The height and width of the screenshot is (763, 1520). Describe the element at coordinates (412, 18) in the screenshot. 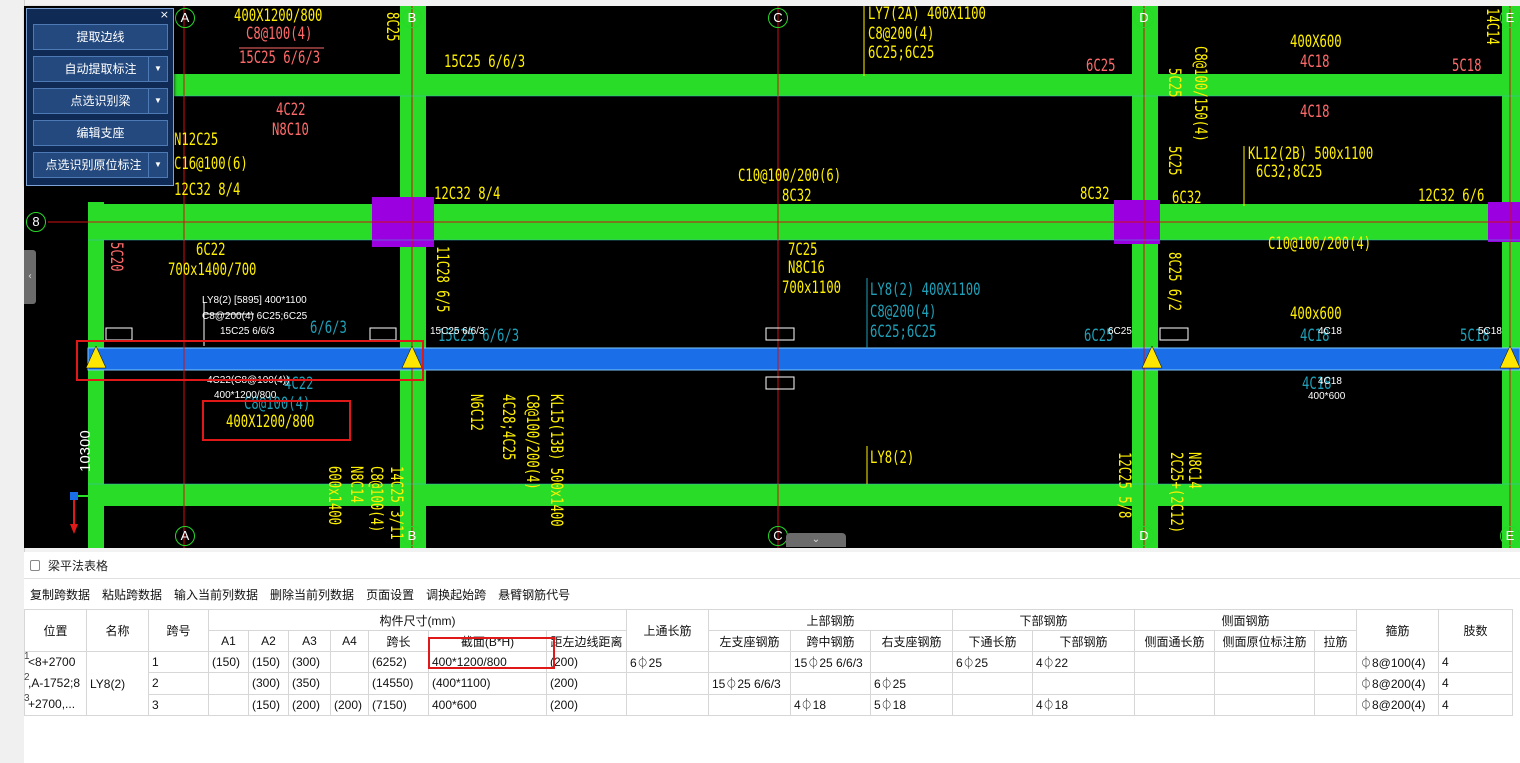

I see `axis-bubble-top-b: B` at that location.